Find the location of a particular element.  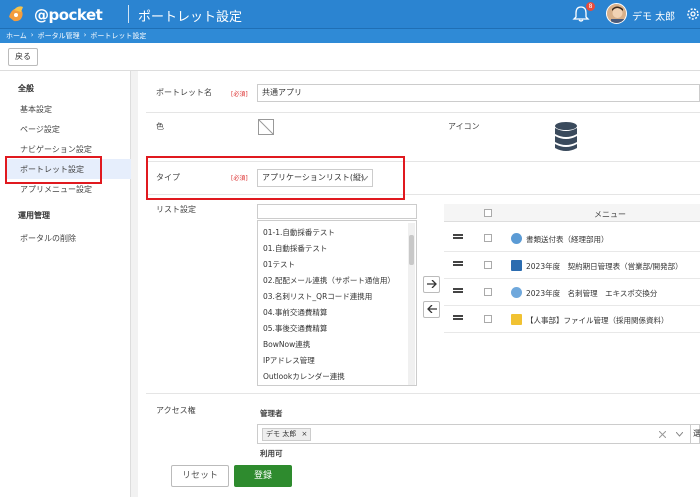

admin-label: 管理者 is located at coordinates (271, 413).